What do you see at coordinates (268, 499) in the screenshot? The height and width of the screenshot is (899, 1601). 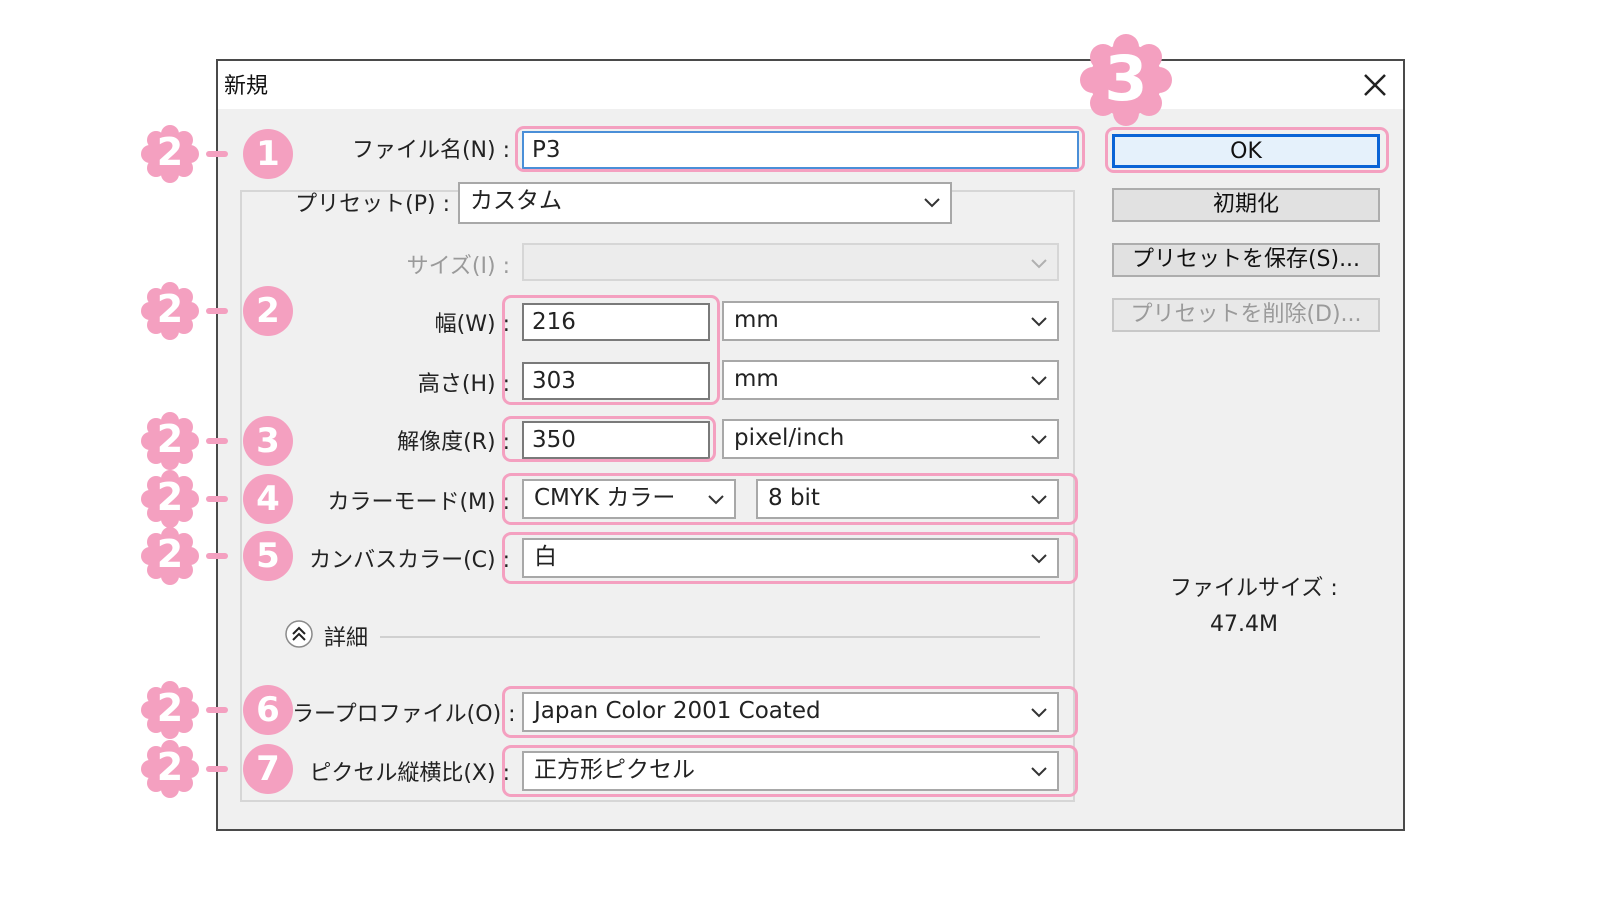 I see `sub-step-4-badge: 4` at bounding box center [268, 499].